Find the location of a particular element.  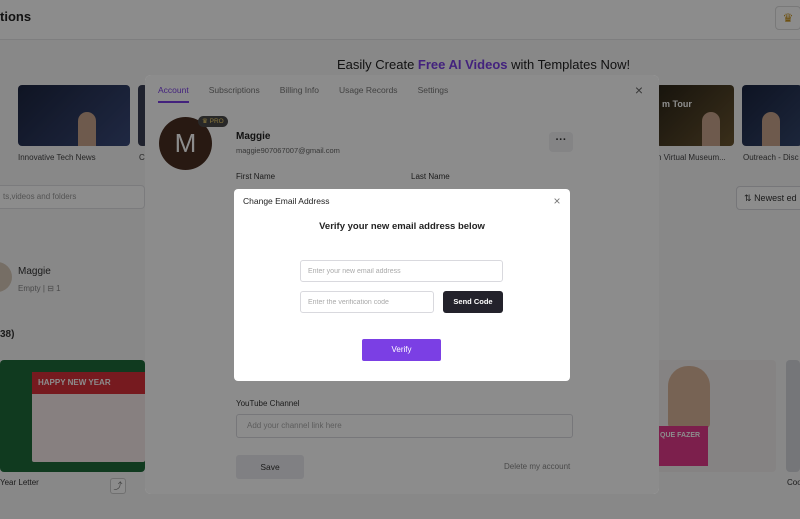

dialog-heading: Verify your new email address below is located at coordinates (402, 226).